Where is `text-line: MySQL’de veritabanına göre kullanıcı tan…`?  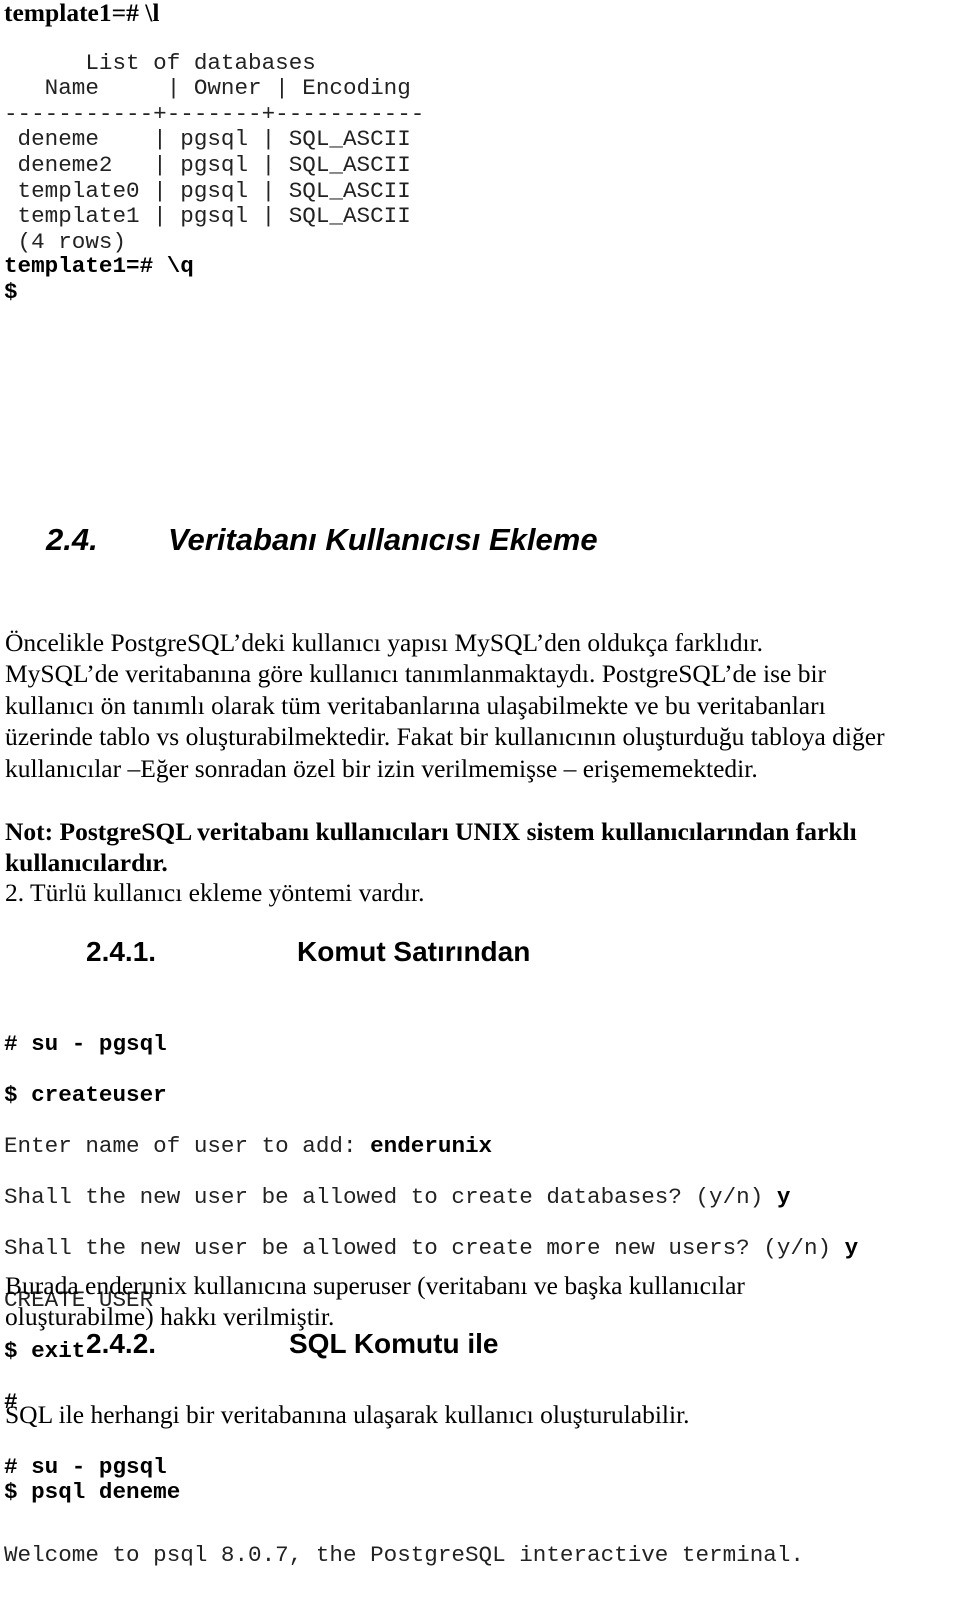
text-line: MySQL’de veritabanına göre kullanıcı tan… is located at coordinates (416, 673).